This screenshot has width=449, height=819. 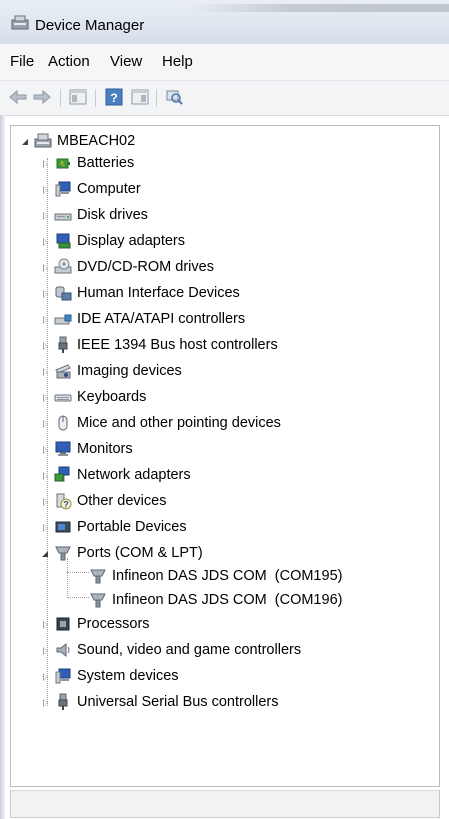 What do you see at coordinates (63, 676) in the screenshot?
I see `system-device-icon` at bounding box center [63, 676].